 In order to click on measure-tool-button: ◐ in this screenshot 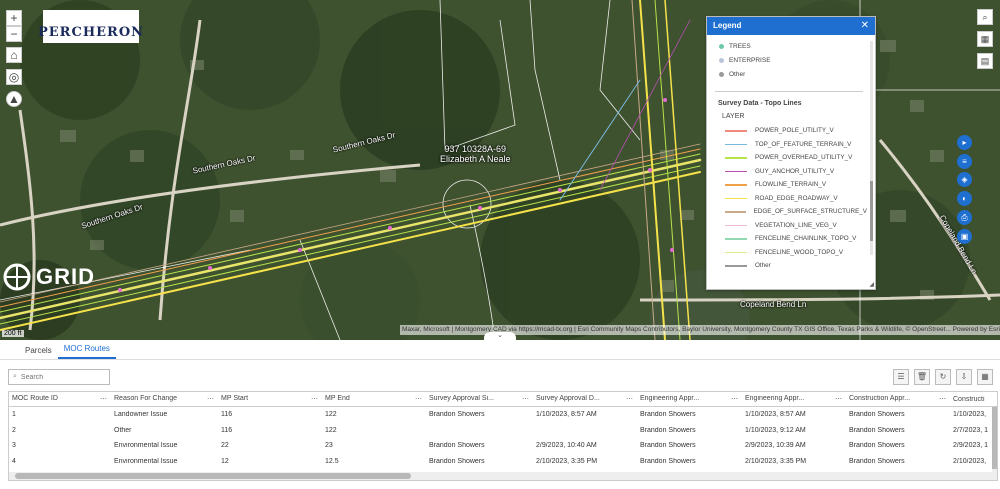, I will do `click(964, 198)`.